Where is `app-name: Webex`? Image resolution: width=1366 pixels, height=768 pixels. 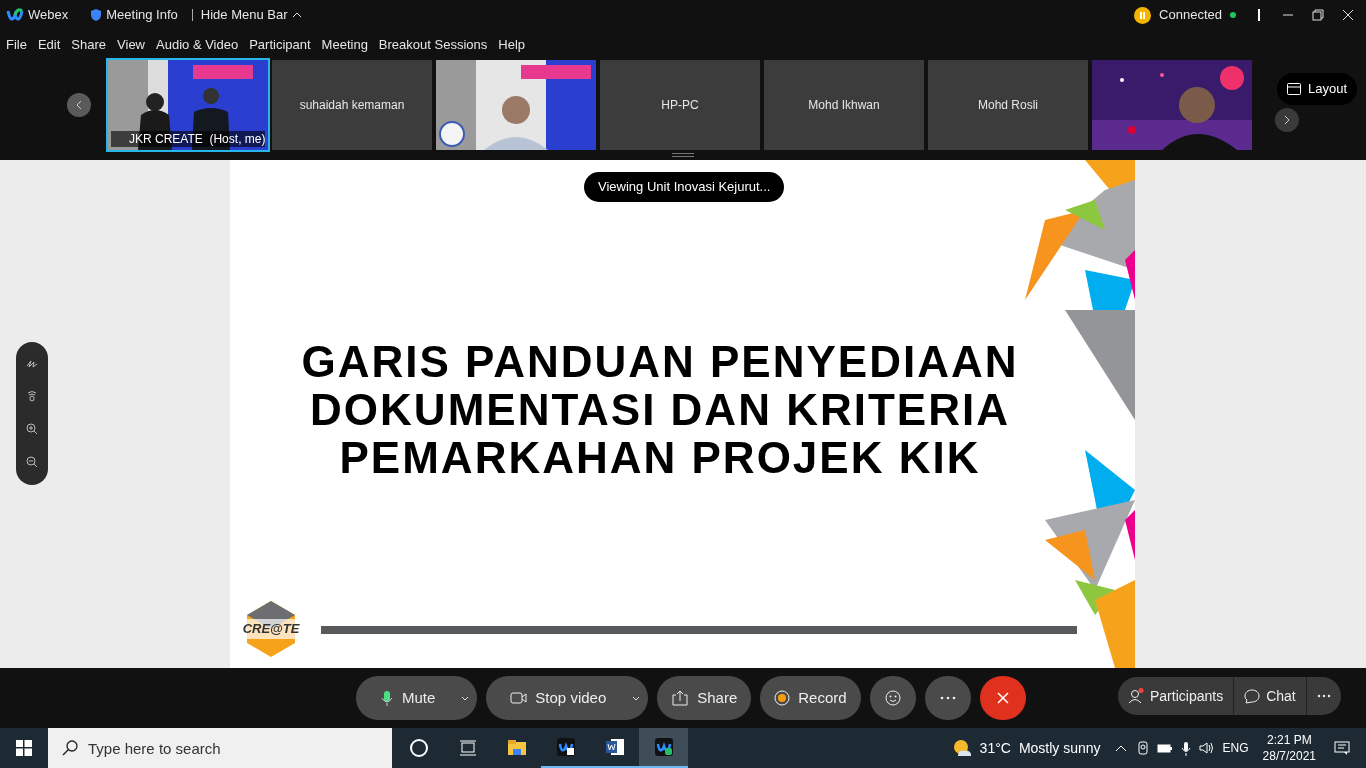
app-name: Webex is located at coordinates (48, 15).